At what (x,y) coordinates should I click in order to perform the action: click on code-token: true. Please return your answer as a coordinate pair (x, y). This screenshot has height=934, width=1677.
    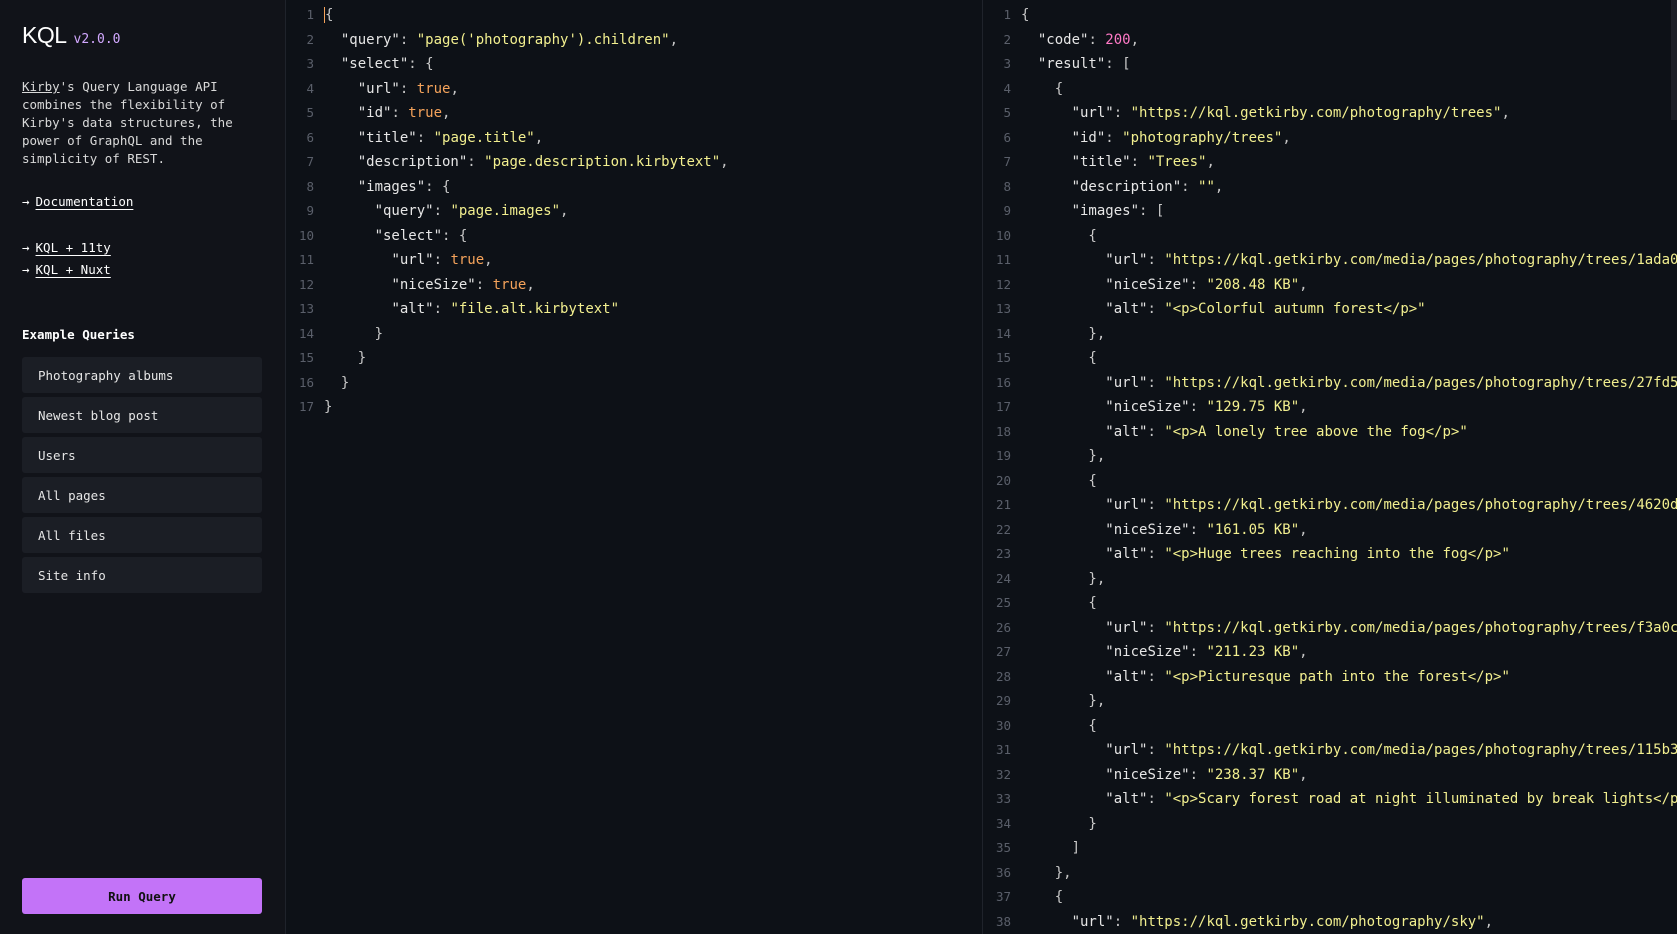
    Looking at the image, I should click on (425, 113).